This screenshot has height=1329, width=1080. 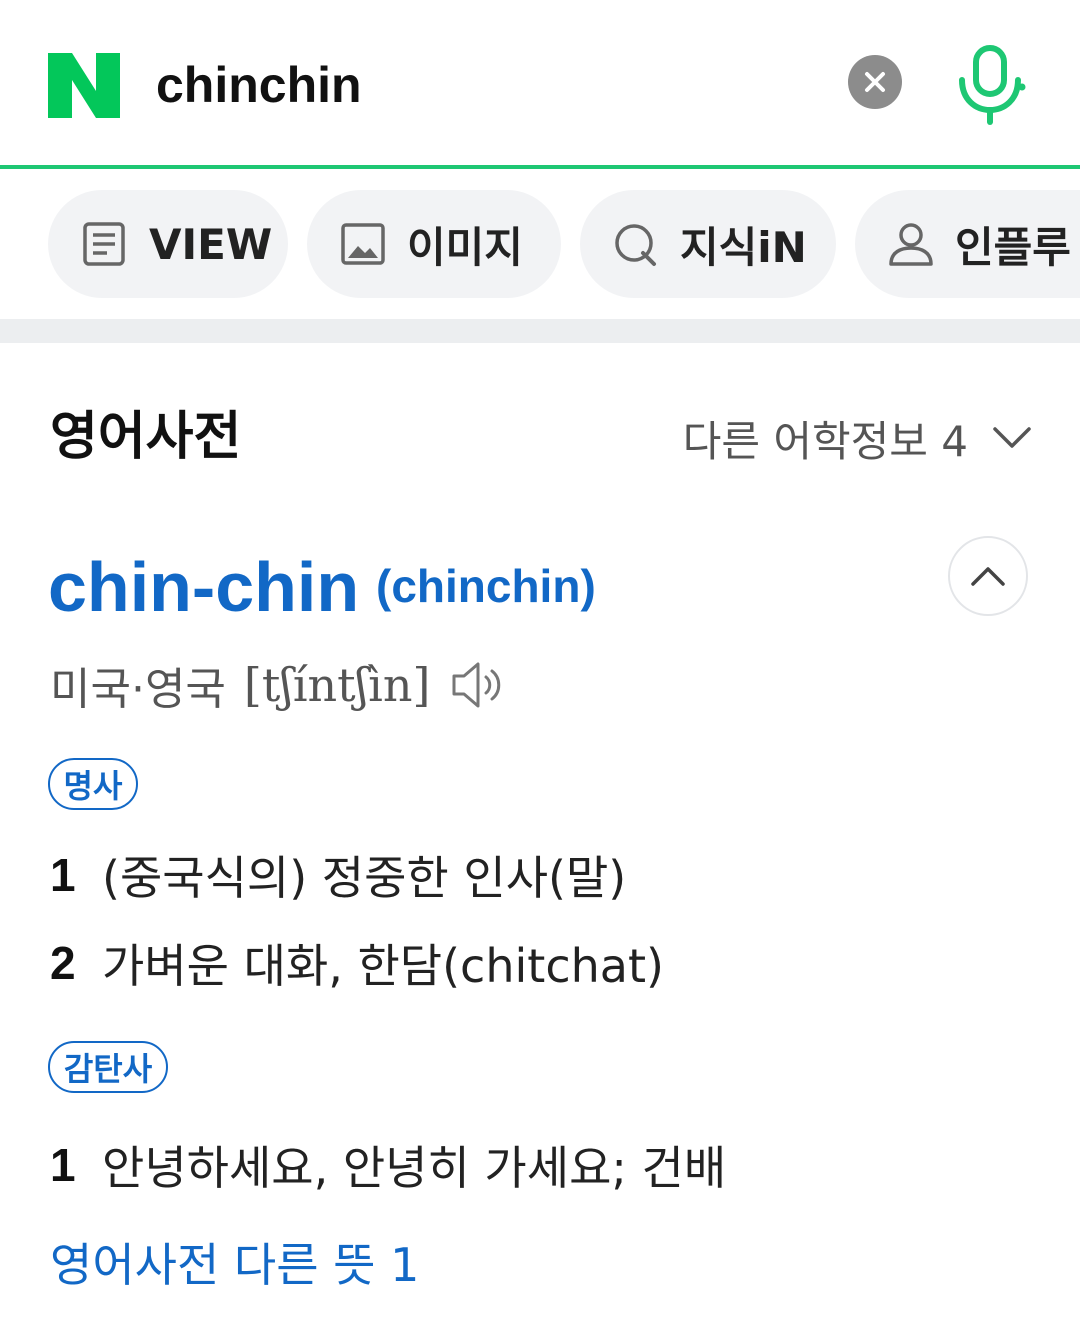 I want to click on sense-item: 2 가벼운 대화, 한담(chitchat), so click(x=357, y=963).